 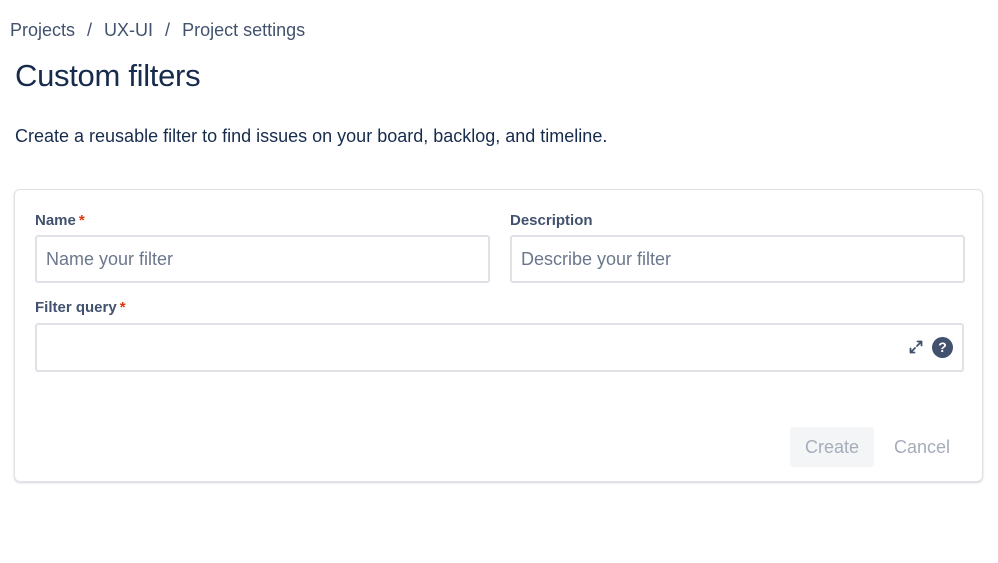 I want to click on filter-query-field-label: Filter query *, so click(x=80, y=307).